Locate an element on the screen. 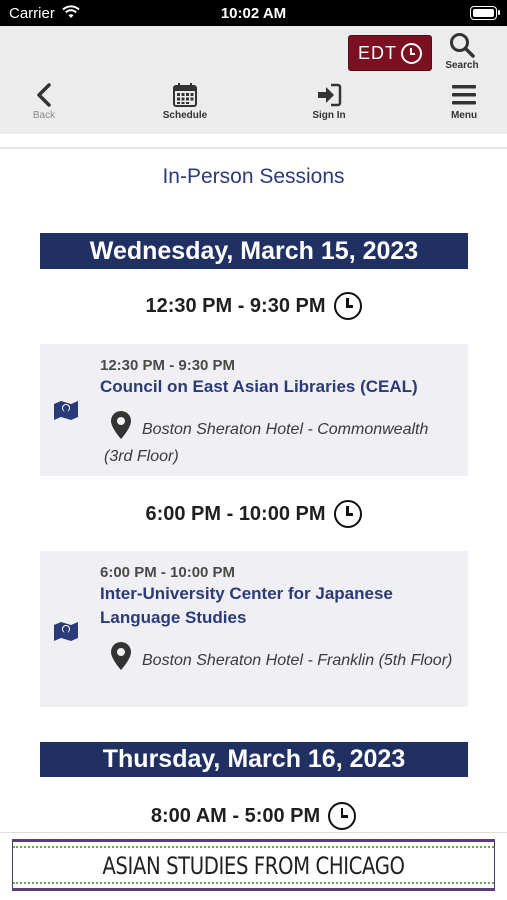 Image resolution: width=507 pixels, height=900 pixels. ad-box: ASIAN STUDIES FROM CHICAGO is located at coordinates (253, 865).